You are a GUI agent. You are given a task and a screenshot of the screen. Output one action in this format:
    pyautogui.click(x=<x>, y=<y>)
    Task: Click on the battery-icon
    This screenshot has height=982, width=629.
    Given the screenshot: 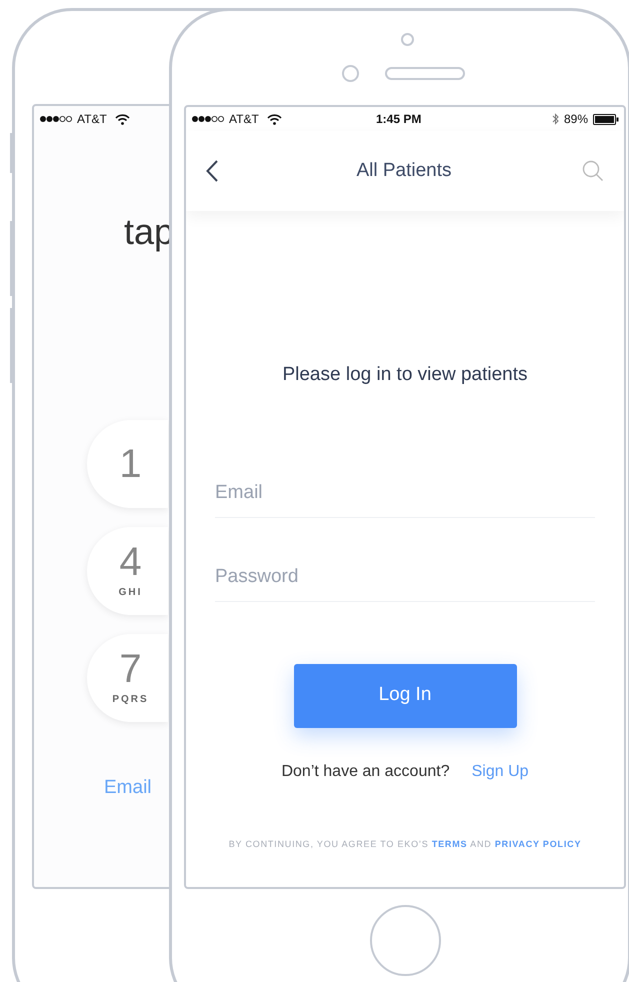 What is the action you would take?
    pyautogui.click(x=606, y=119)
    